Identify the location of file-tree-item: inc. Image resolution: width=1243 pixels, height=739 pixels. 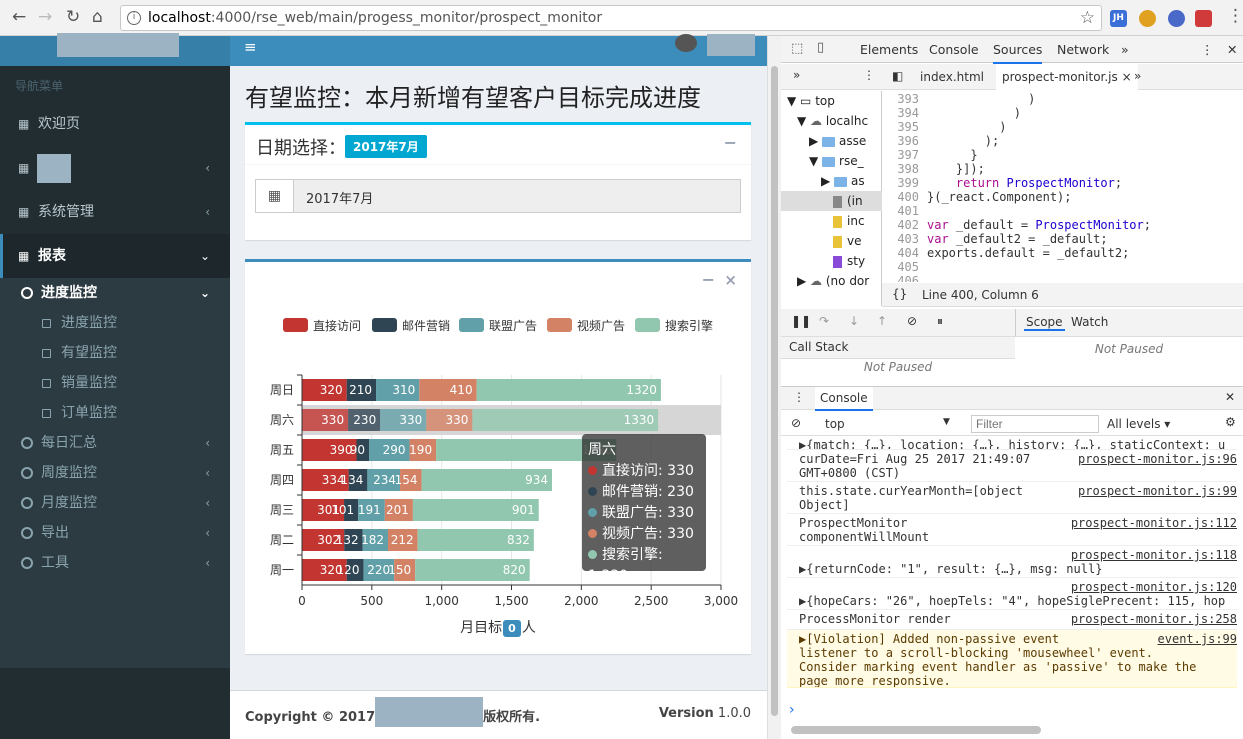
(831, 221).